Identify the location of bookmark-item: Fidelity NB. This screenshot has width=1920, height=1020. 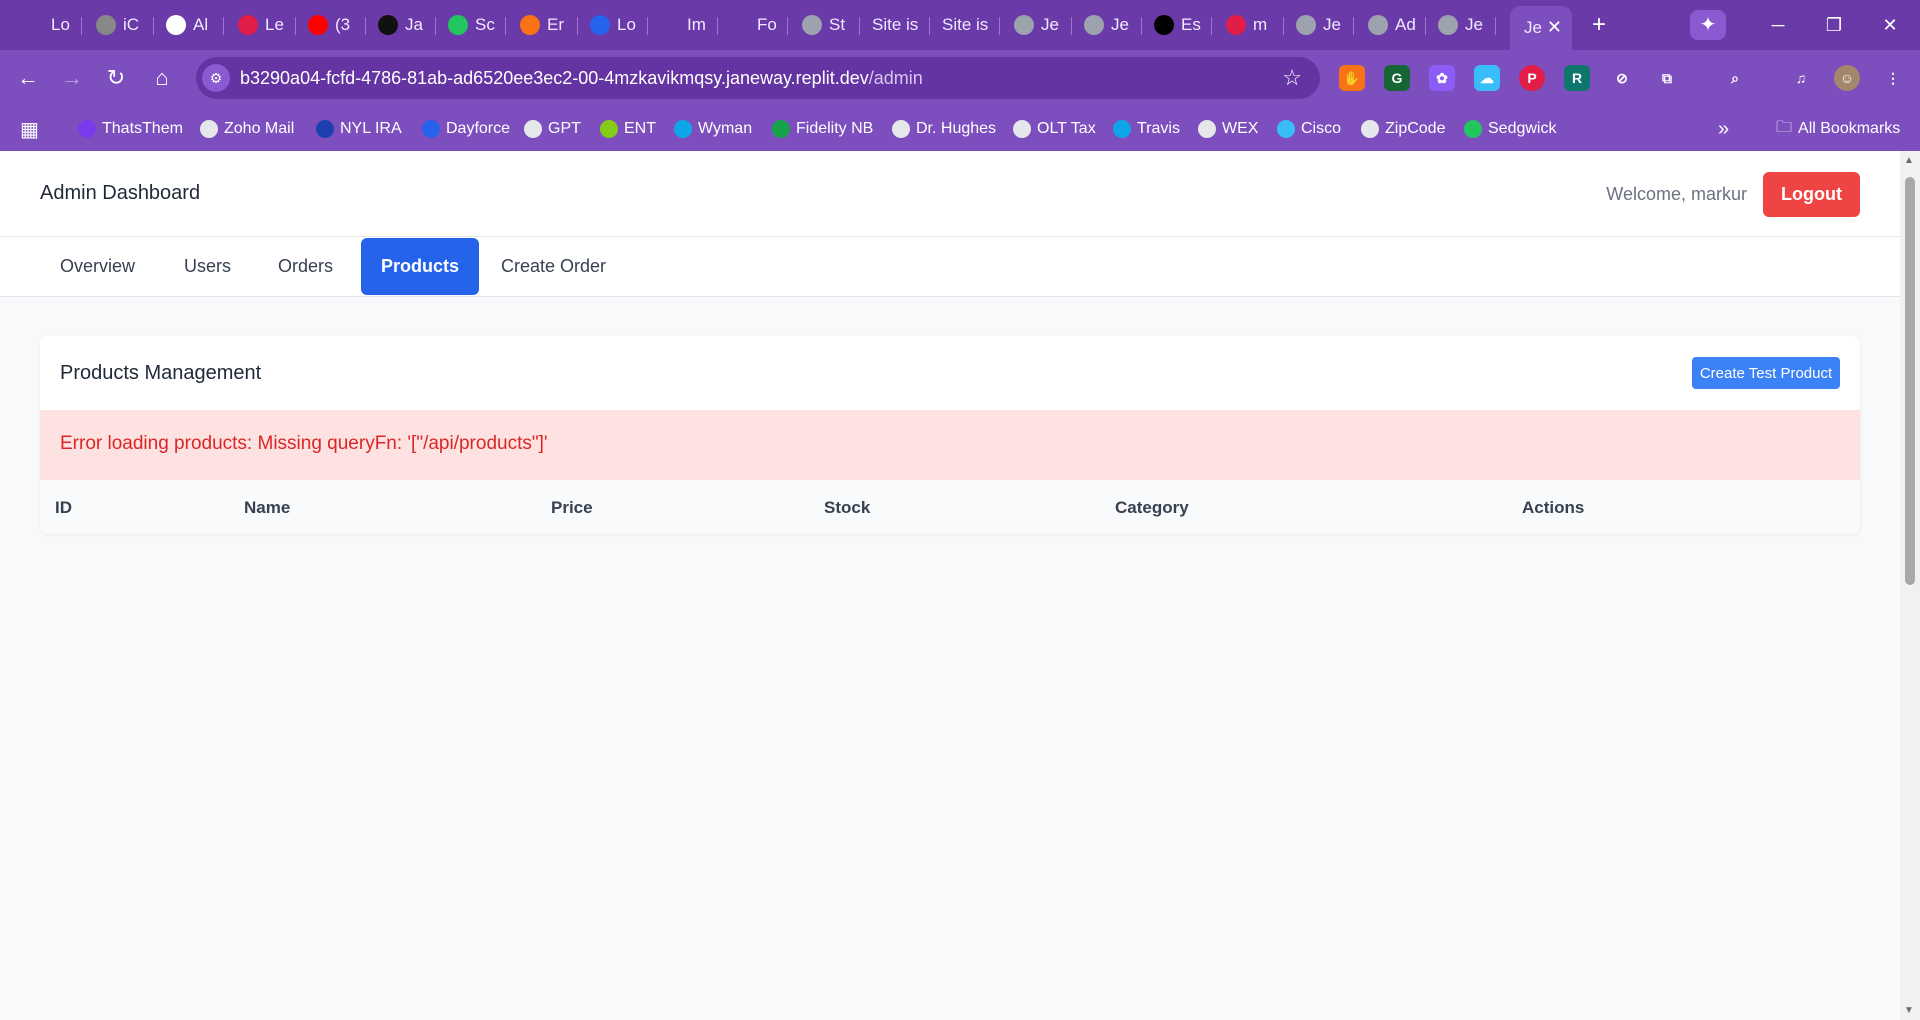
(822, 129).